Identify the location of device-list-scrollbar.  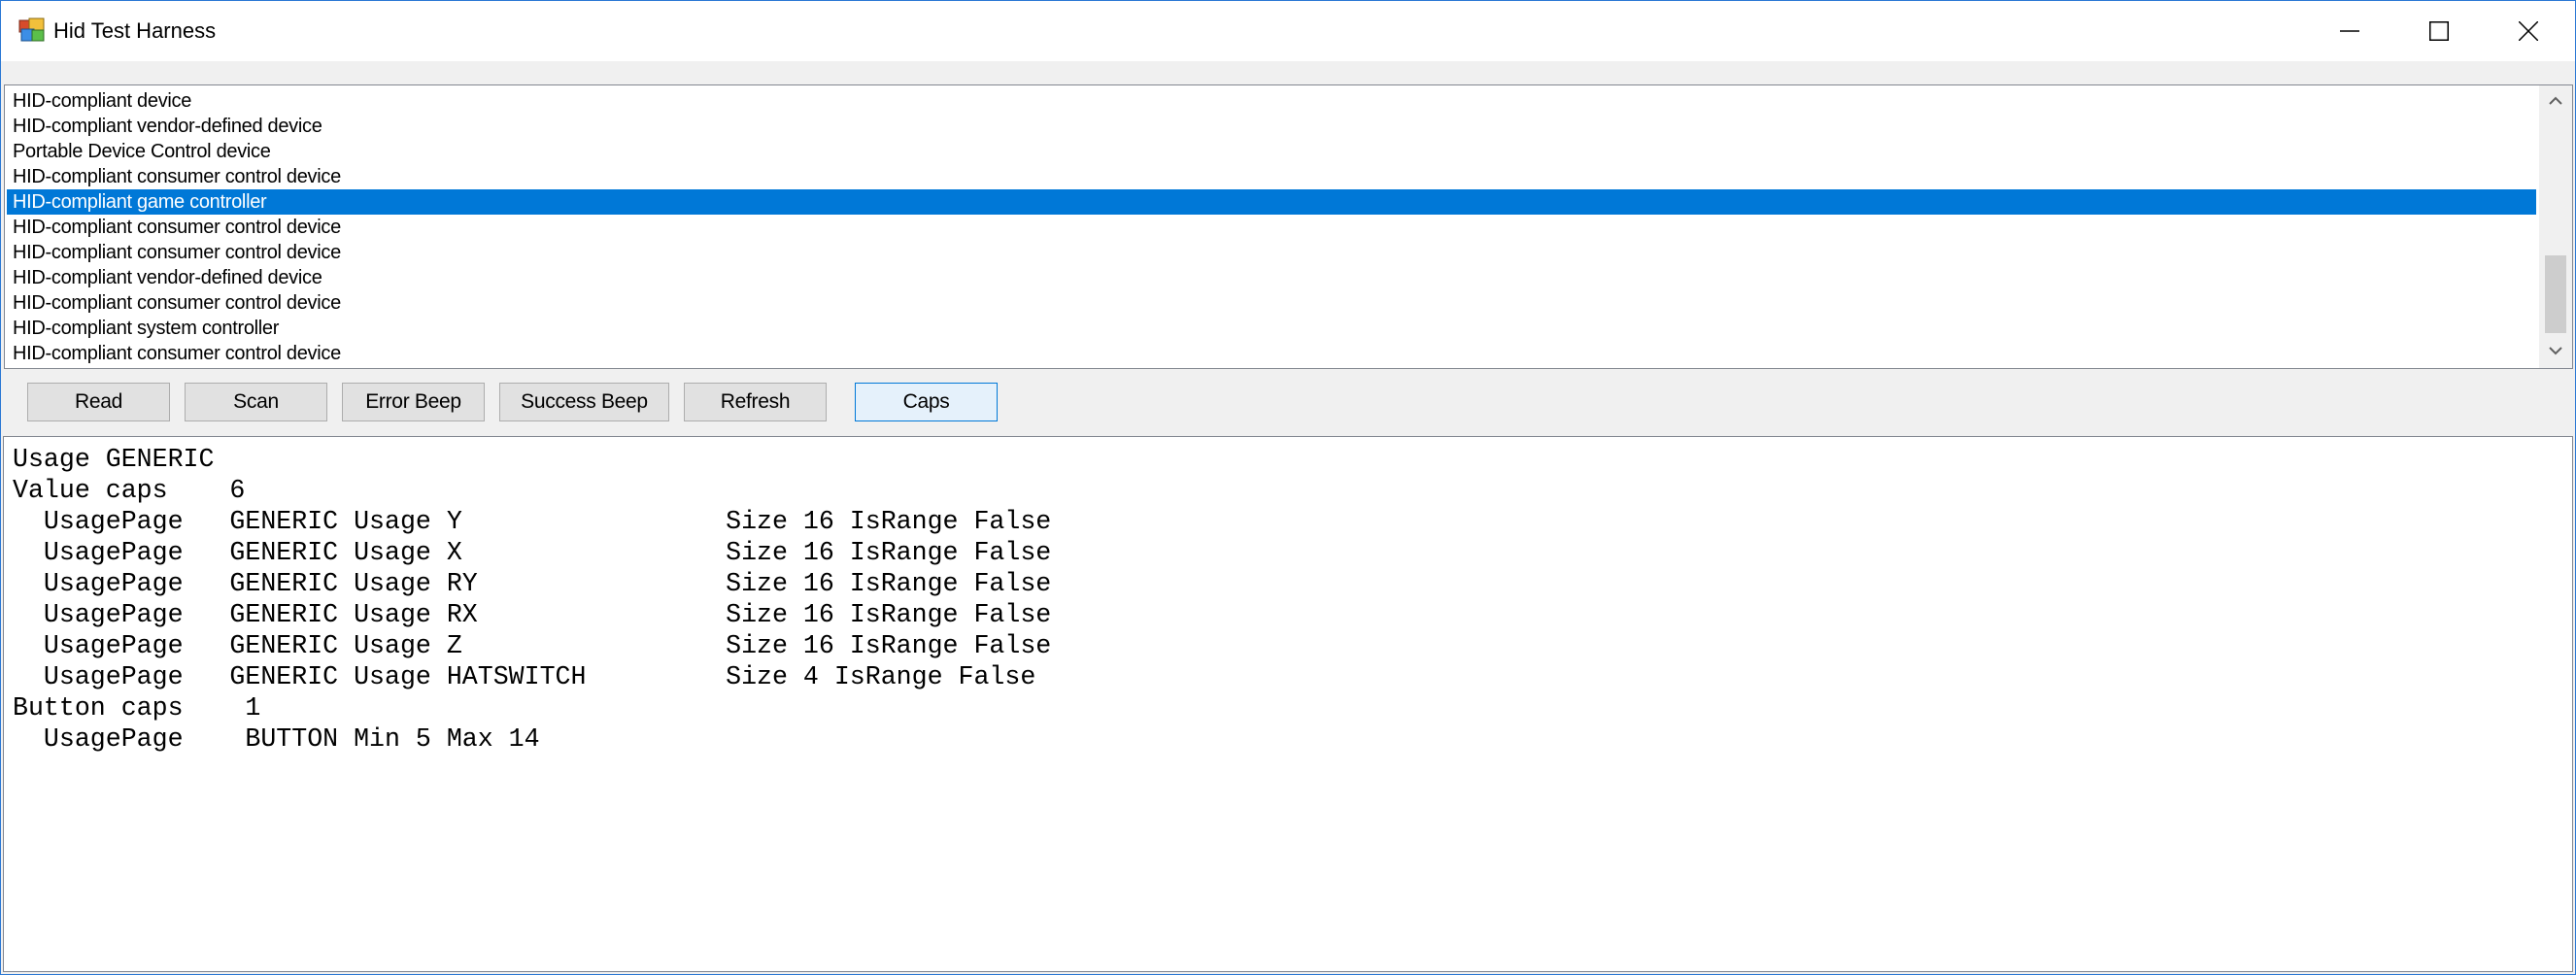
(2555, 227).